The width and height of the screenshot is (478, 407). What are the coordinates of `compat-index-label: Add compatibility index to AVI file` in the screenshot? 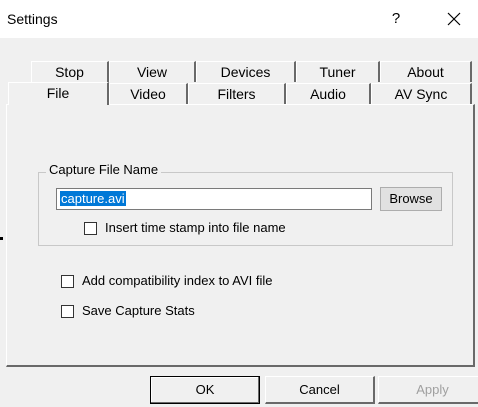 It's located at (177, 280).